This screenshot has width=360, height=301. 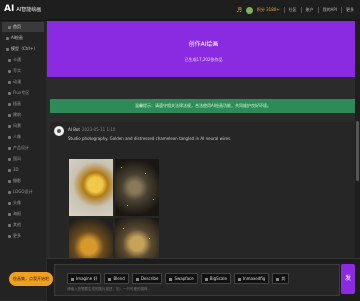 What do you see at coordinates (348, 279) in the screenshot?
I see `send-button: 发` at bounding box center [348, 279].